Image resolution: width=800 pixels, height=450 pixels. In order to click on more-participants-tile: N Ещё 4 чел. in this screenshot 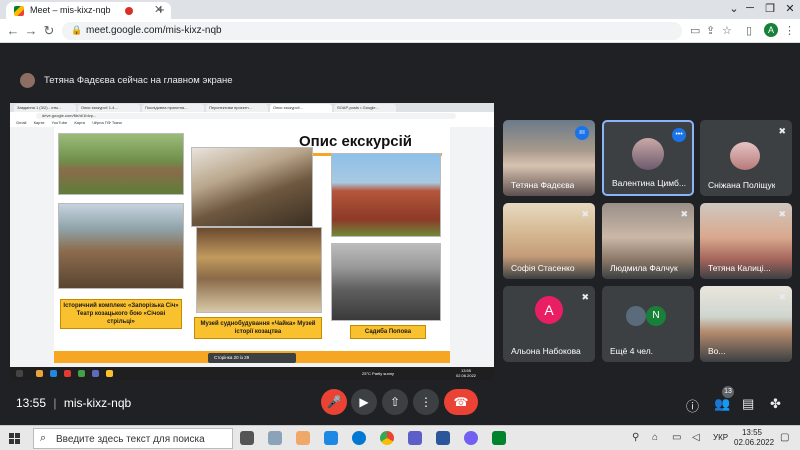, I will do `click(648, 324)`.